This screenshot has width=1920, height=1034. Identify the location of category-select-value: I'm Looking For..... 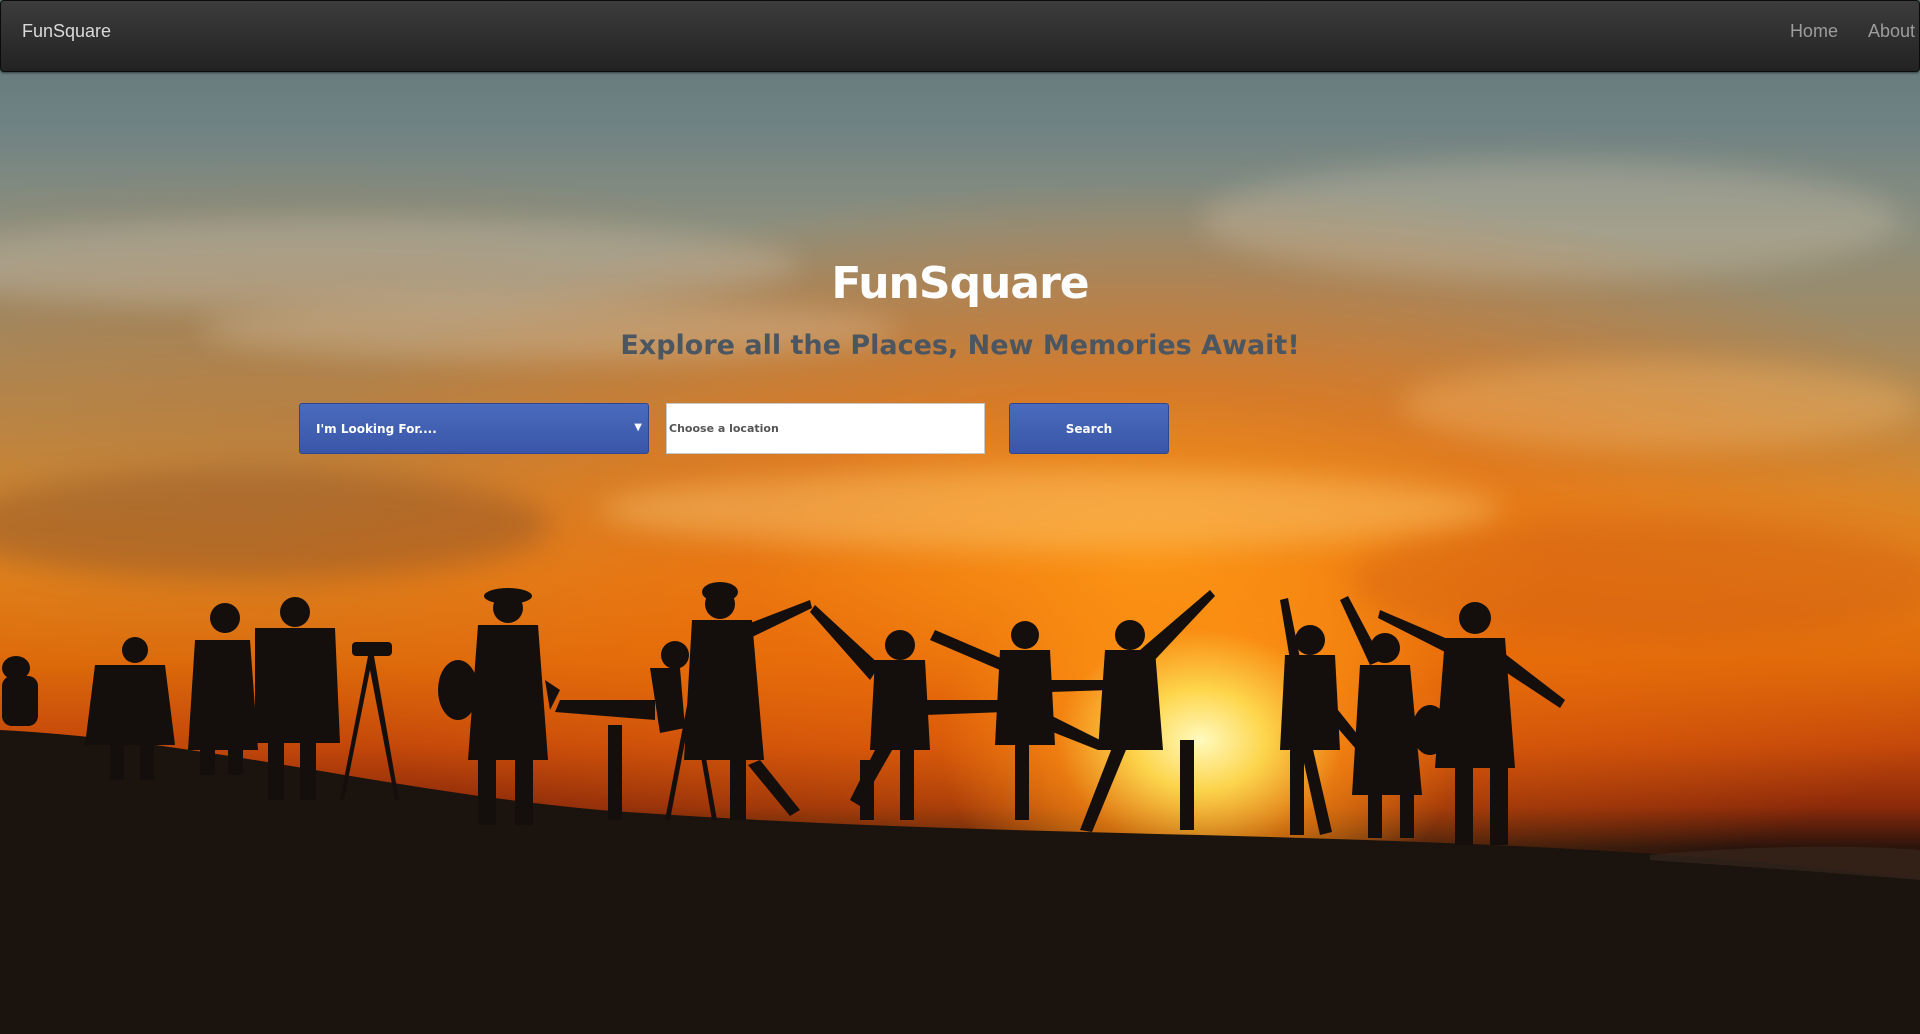
(376, 428).